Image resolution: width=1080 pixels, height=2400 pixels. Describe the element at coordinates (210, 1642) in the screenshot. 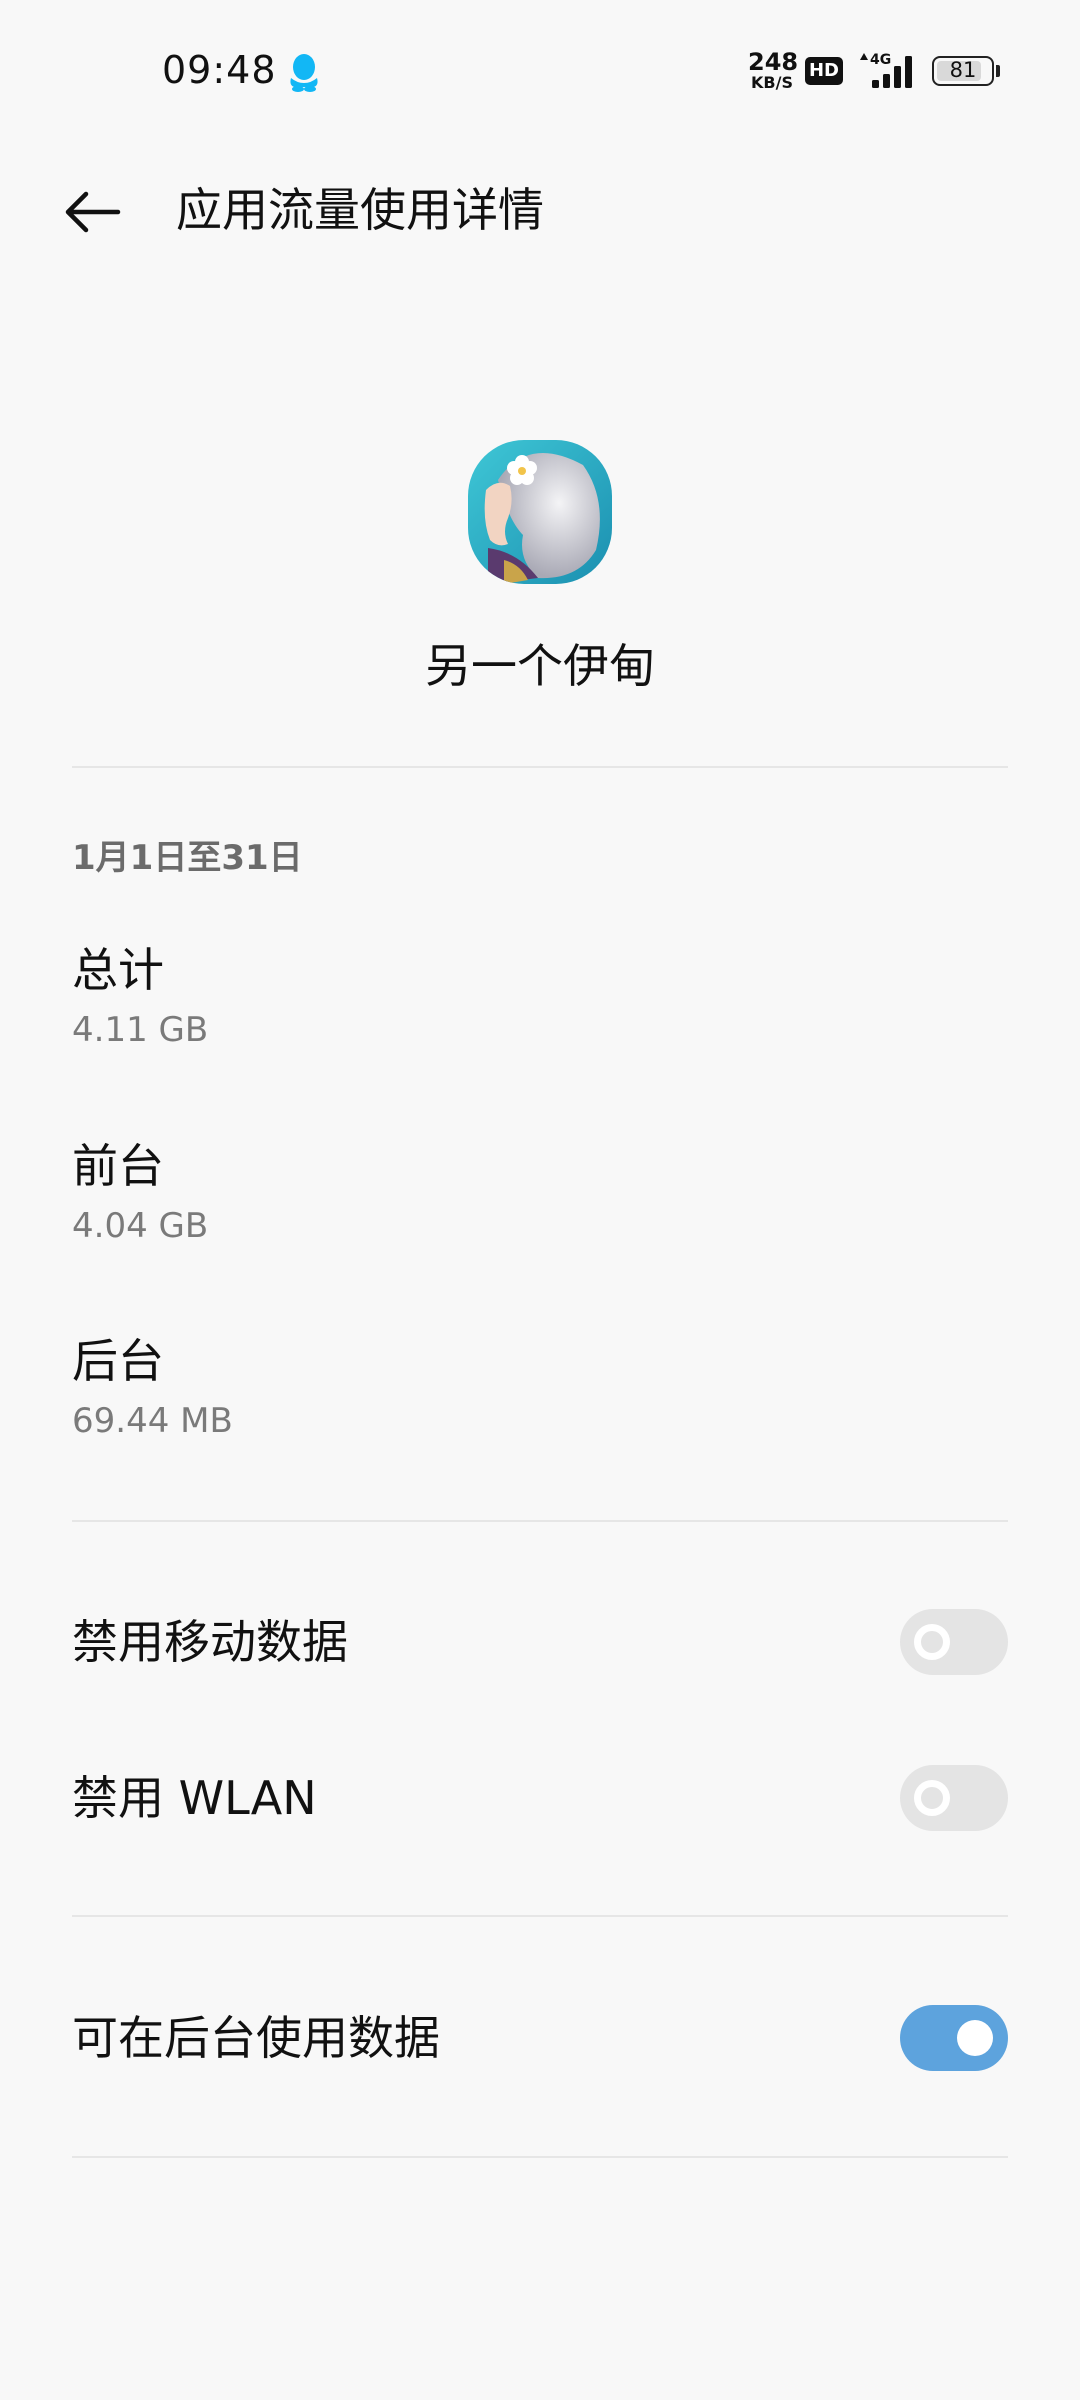

I see `setting-label: 禁用移动数据` at that location.